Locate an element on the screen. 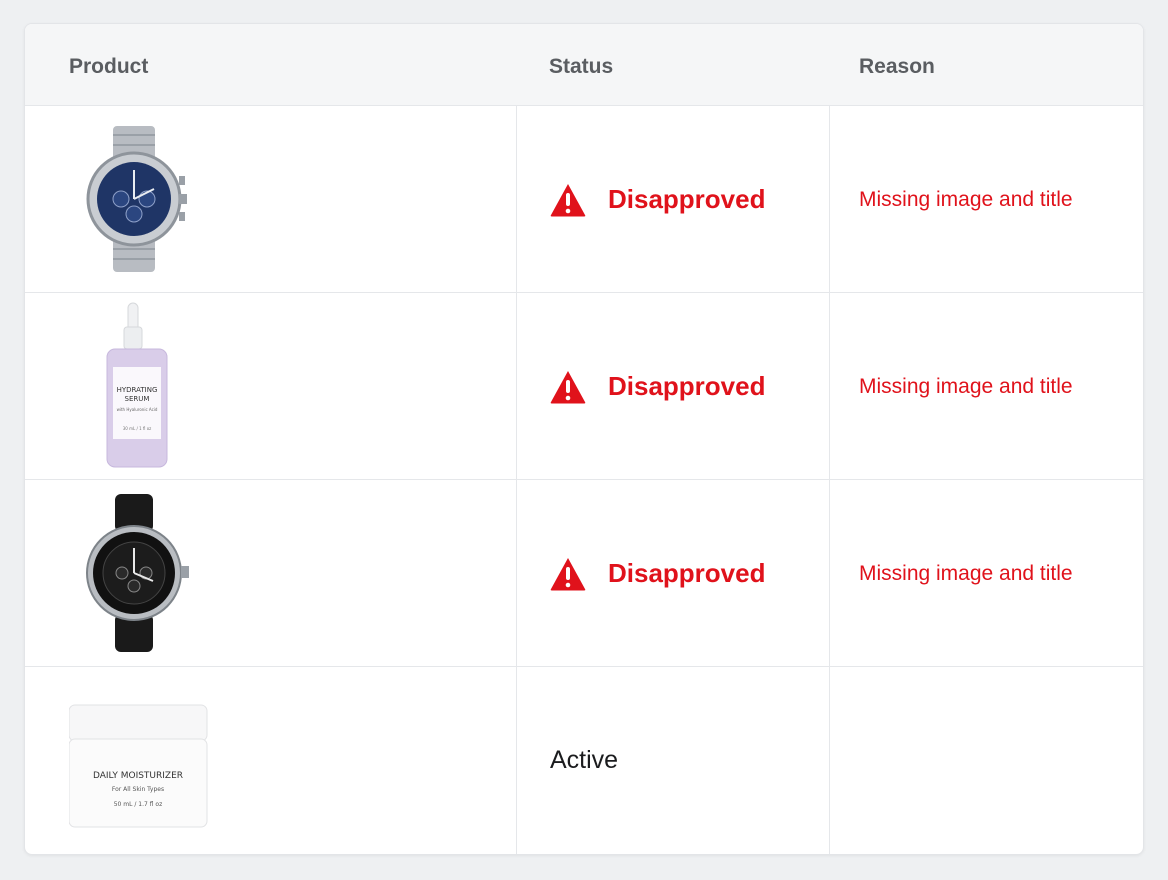  jar-label-line2: For All Skin Types is located at coordinates (138, 789).